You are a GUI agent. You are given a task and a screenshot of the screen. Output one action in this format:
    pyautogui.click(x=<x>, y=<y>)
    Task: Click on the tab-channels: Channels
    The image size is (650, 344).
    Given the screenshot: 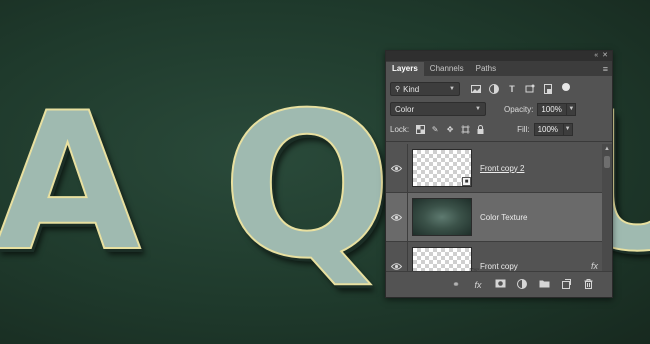 What is the action you would take?
    pyautogui.click(x=447, y=69)
    